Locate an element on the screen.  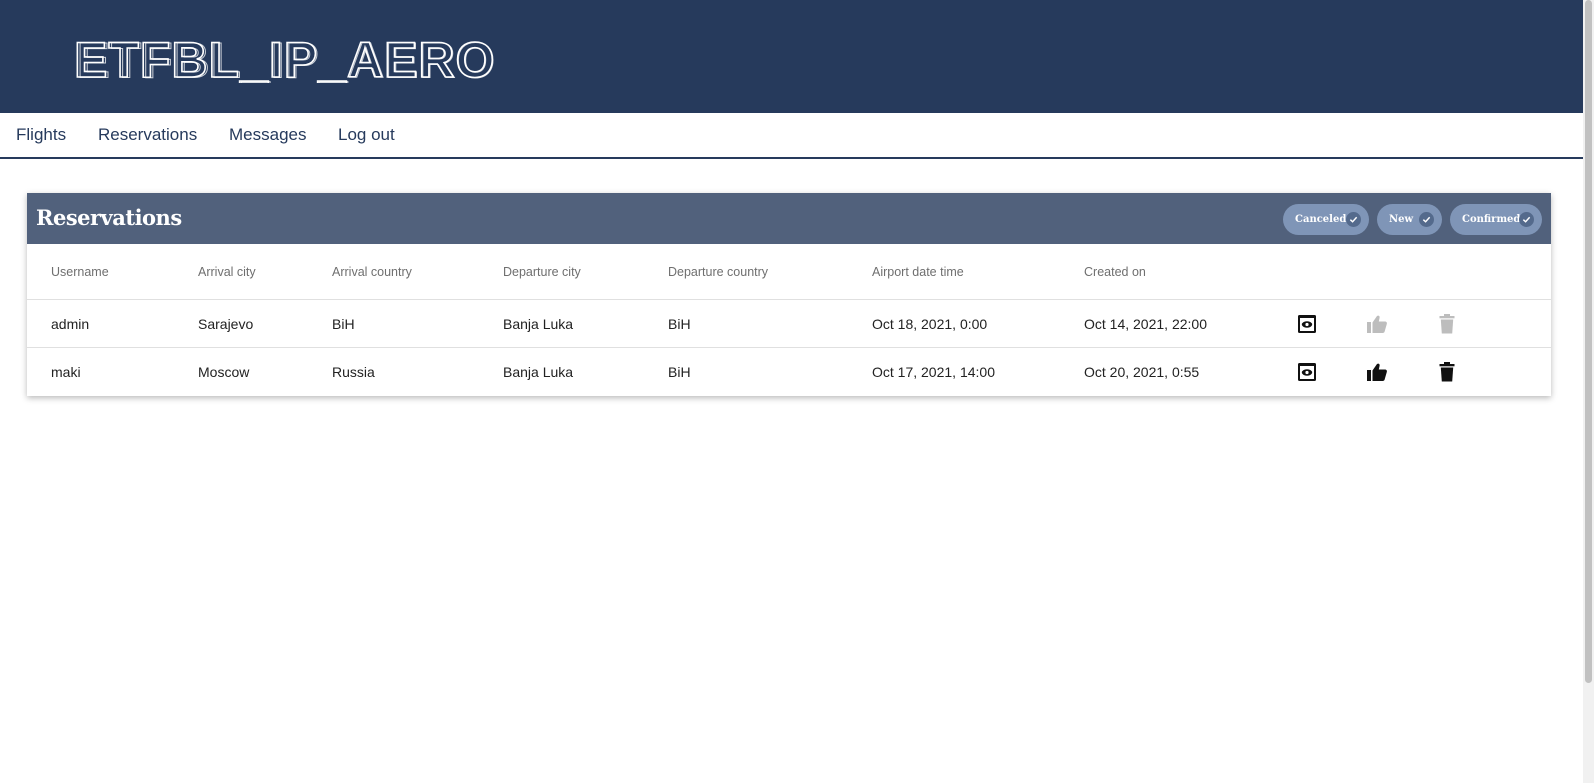
app-header: ETFBL_IP_AERO ETFBL_IP_AERO is located at coordinates (791, 56).